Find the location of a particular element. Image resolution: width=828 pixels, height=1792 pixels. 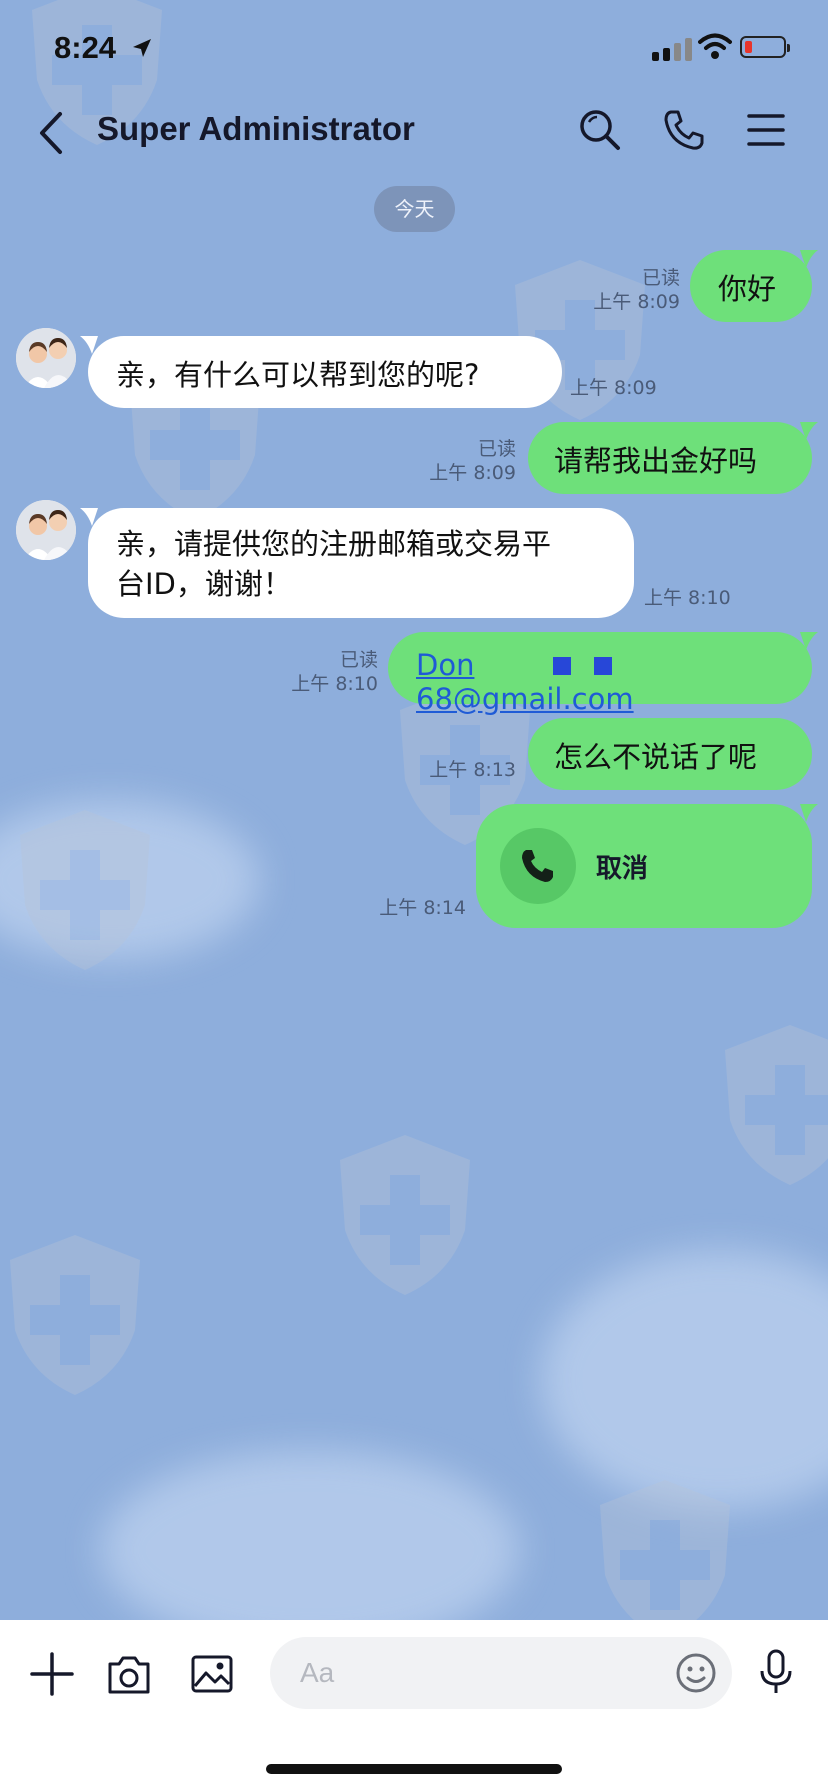

plus-icon is located at coordinates (52, 1674).